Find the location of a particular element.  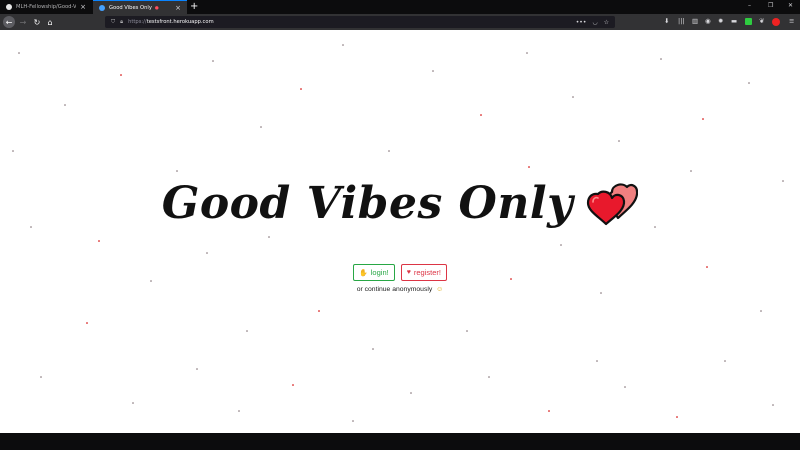

login-label: login! is located at coordinates (379, 272).